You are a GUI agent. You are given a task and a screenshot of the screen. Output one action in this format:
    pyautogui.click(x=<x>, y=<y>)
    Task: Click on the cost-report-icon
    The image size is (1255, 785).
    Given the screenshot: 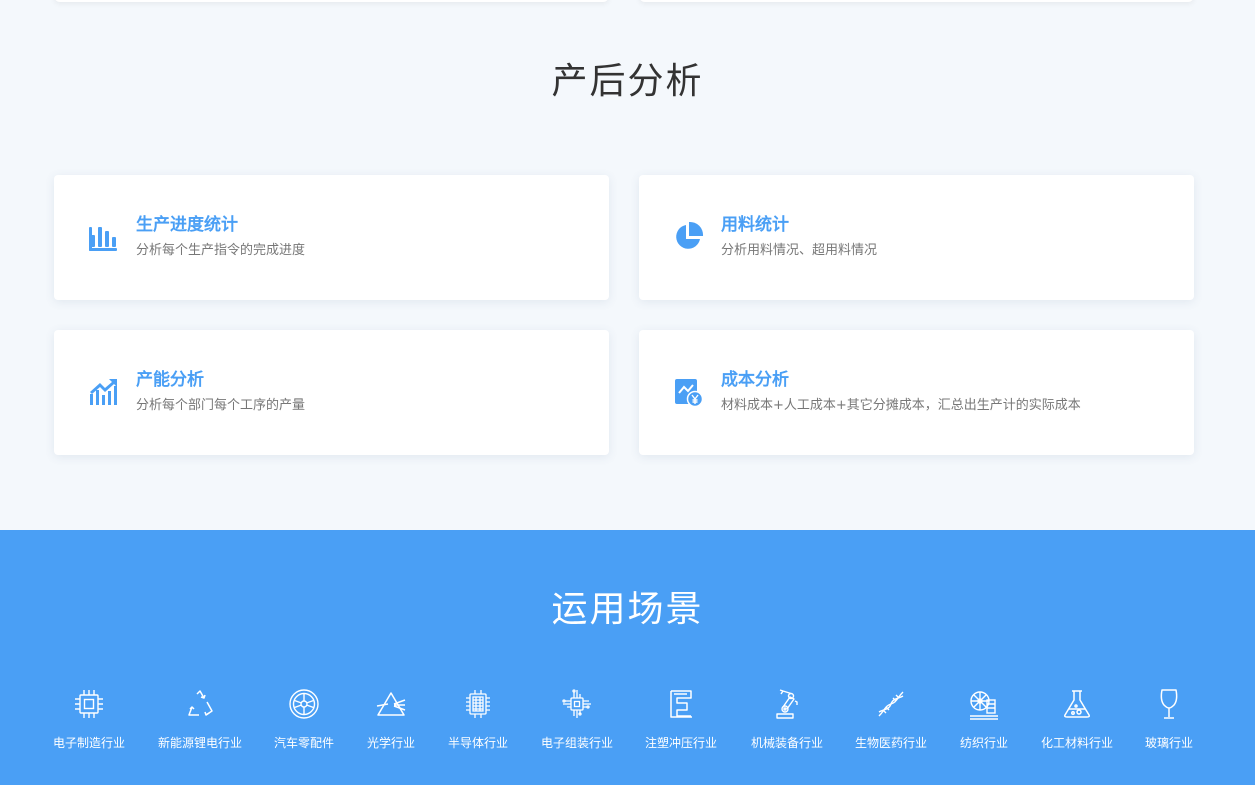 What is the action you would take?
    pyautogui.click(x=688, y=392)
    